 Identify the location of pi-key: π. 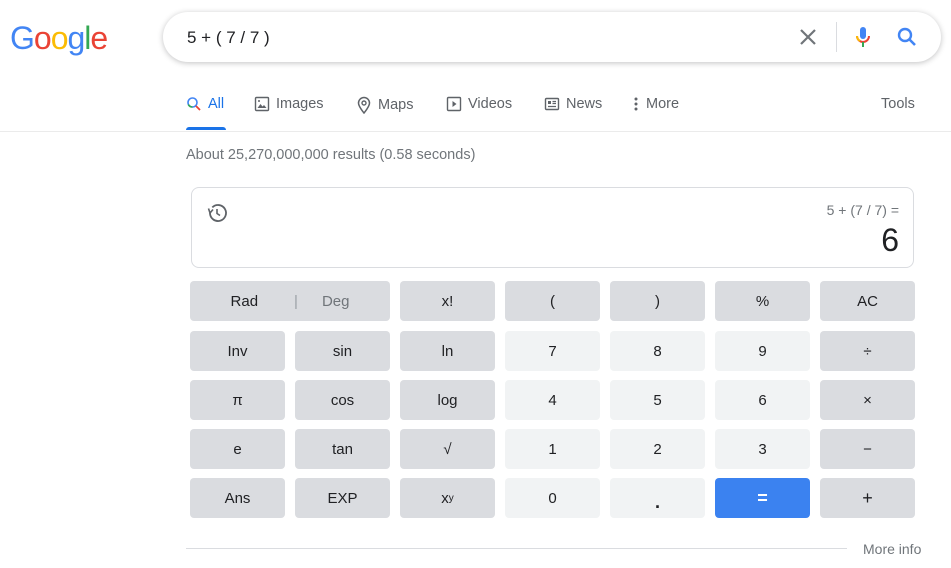
(237, 400).